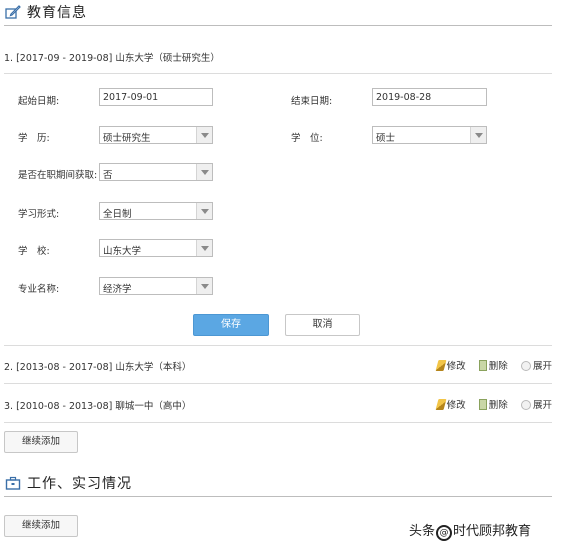 Image resolution: width=583 pixels, height=553 pixels. What do you see at coordinates (156, 135) in the screenshot?
I see `education-level-select: 硕士研究生` at bounding box center [156, 135].